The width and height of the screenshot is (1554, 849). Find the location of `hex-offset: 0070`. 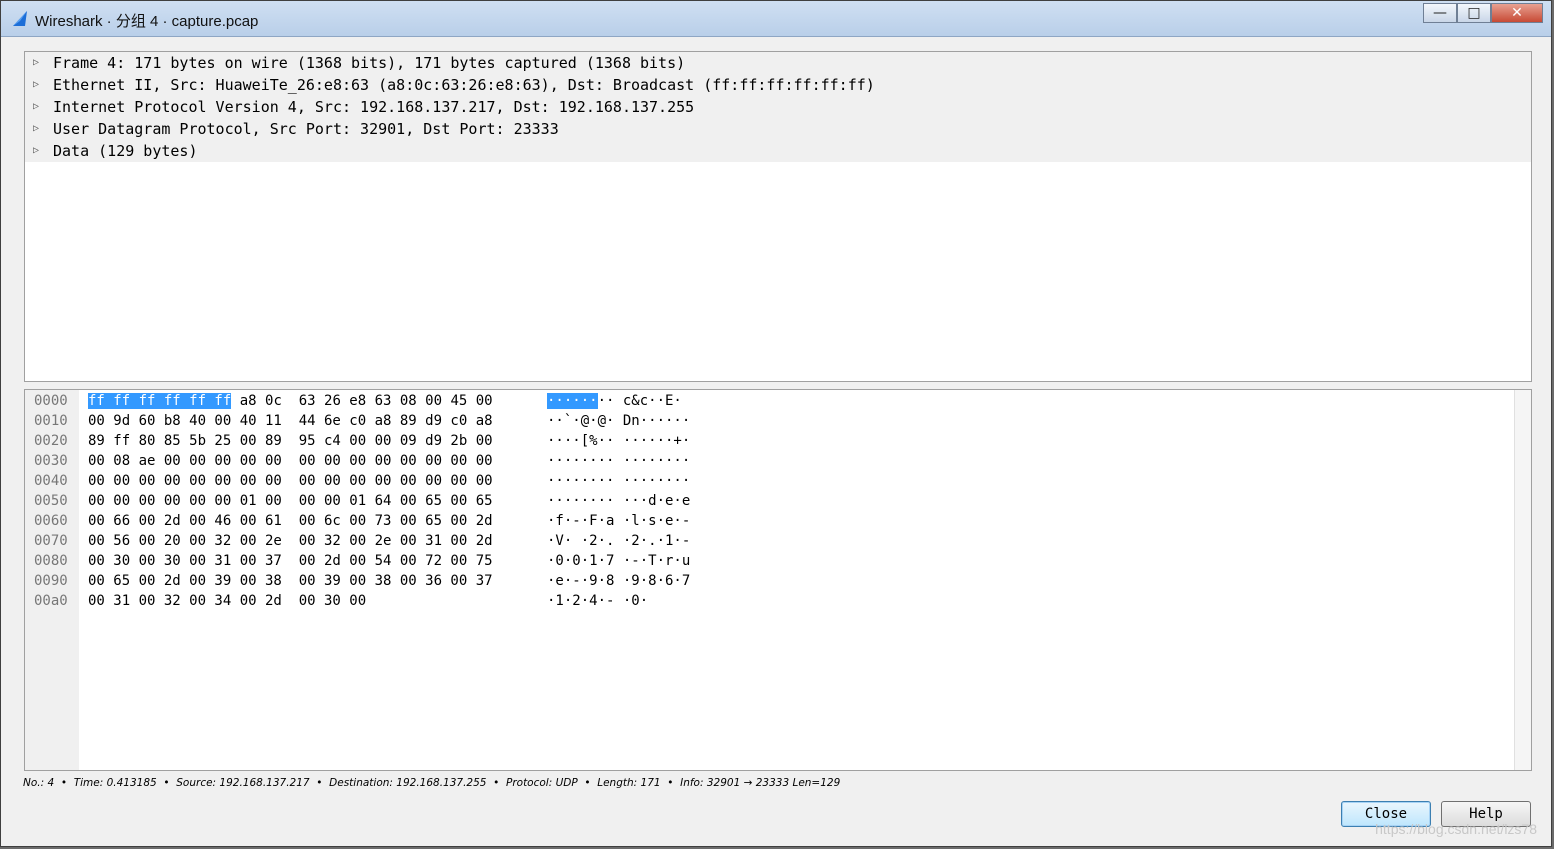

hex-offset: 0070 is located at coordinates (51, 541).